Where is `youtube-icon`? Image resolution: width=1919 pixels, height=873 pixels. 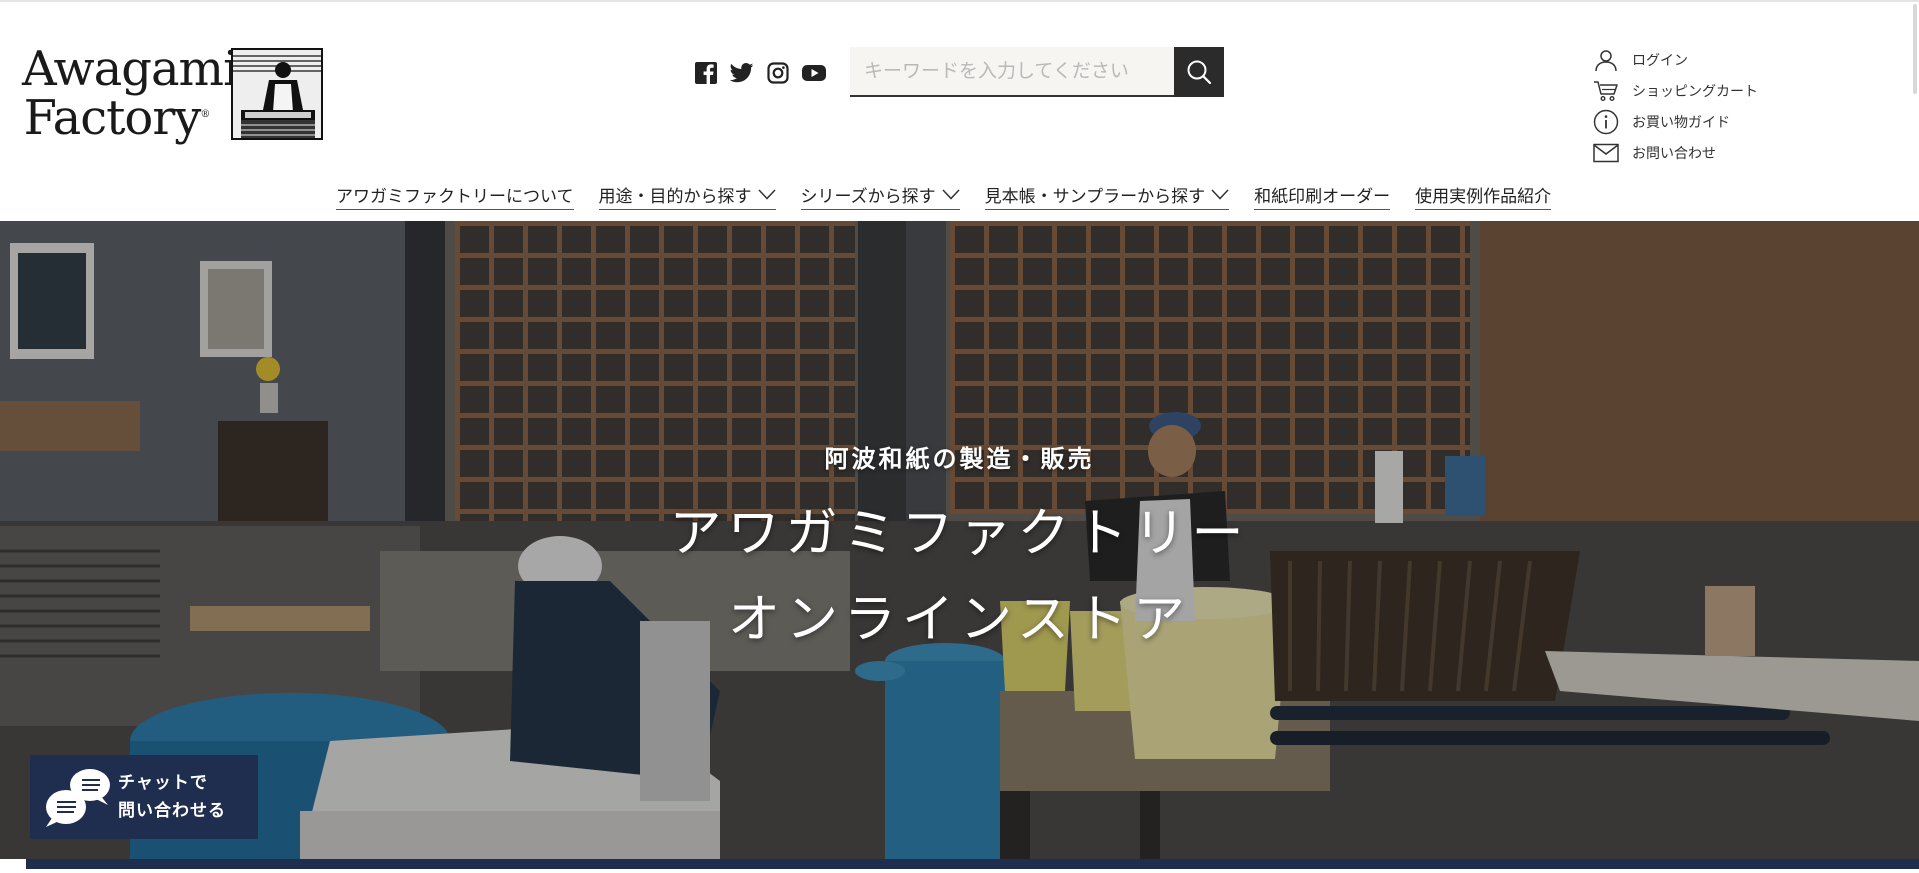 youtube-icon is located at coordinates (814, 73).